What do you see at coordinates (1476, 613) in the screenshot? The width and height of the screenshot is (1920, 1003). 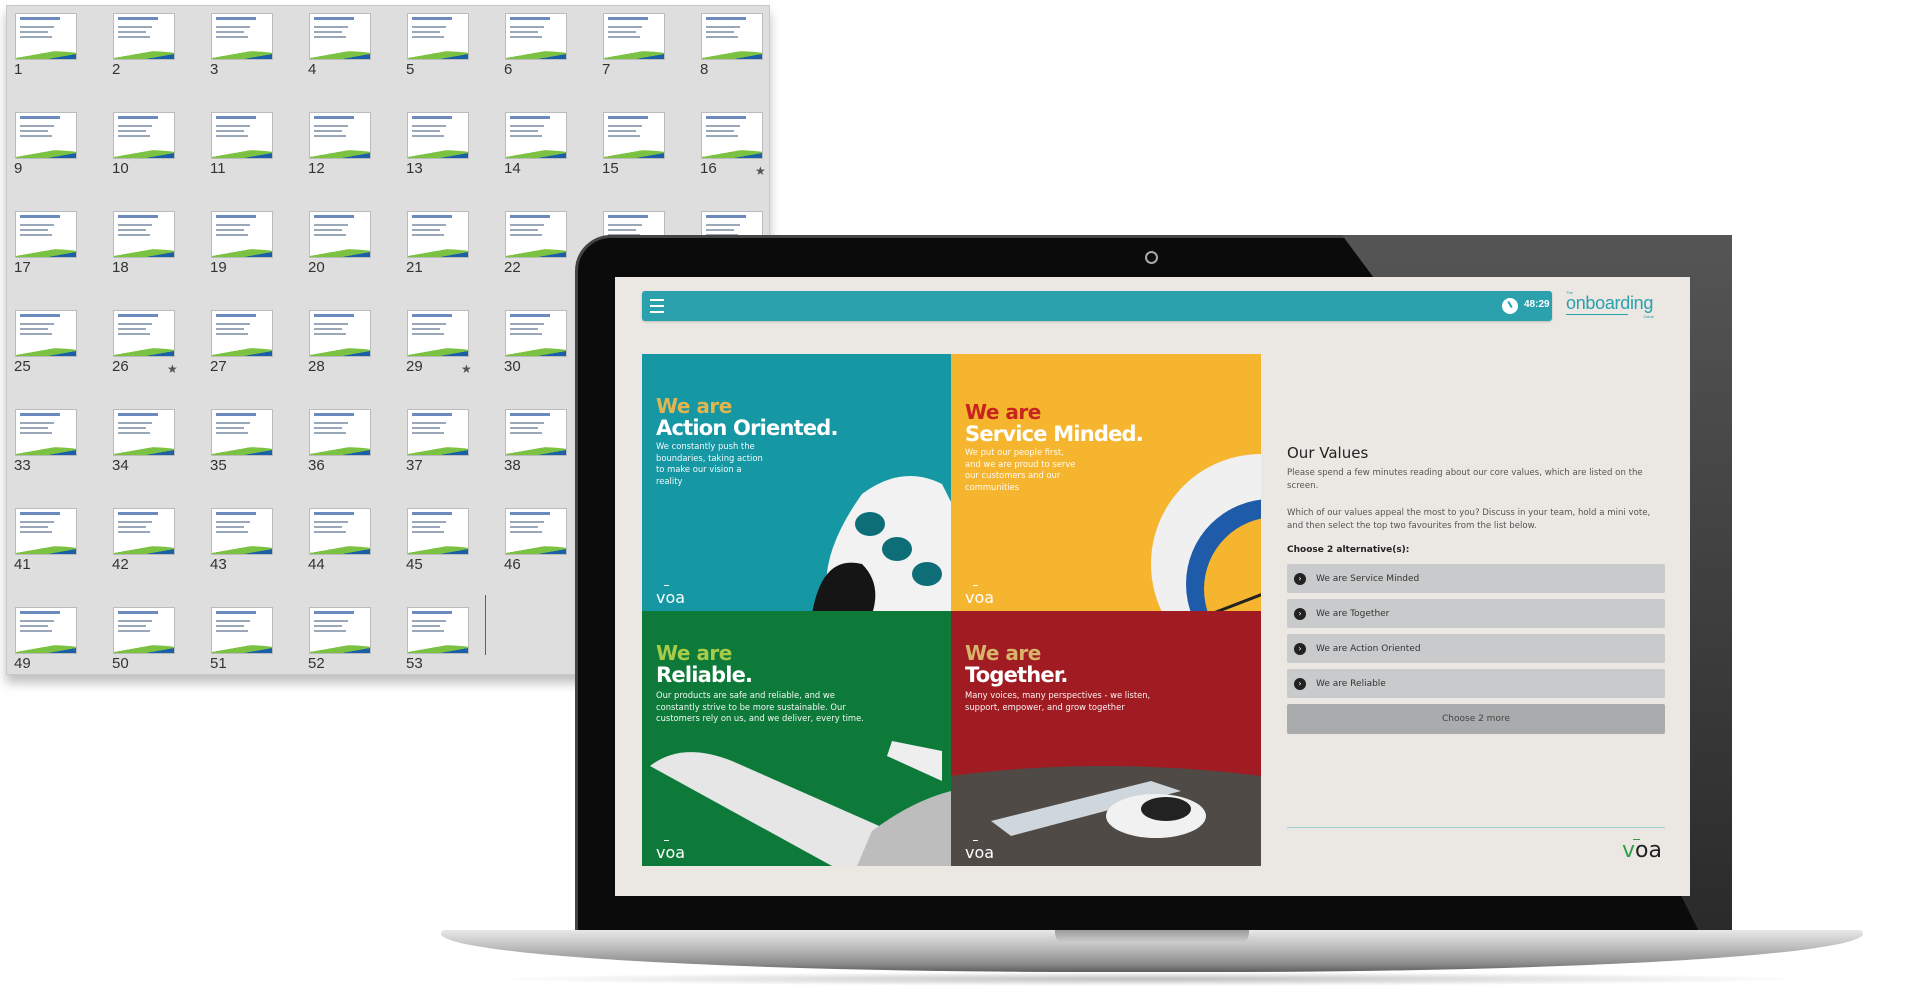 I see `option-together: › We are Together` at bounding box center [1476, 613].